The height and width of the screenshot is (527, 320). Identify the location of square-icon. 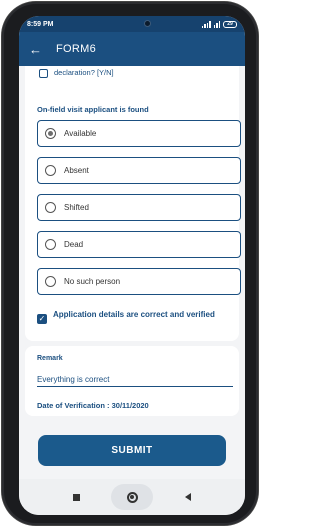
(76, 497).